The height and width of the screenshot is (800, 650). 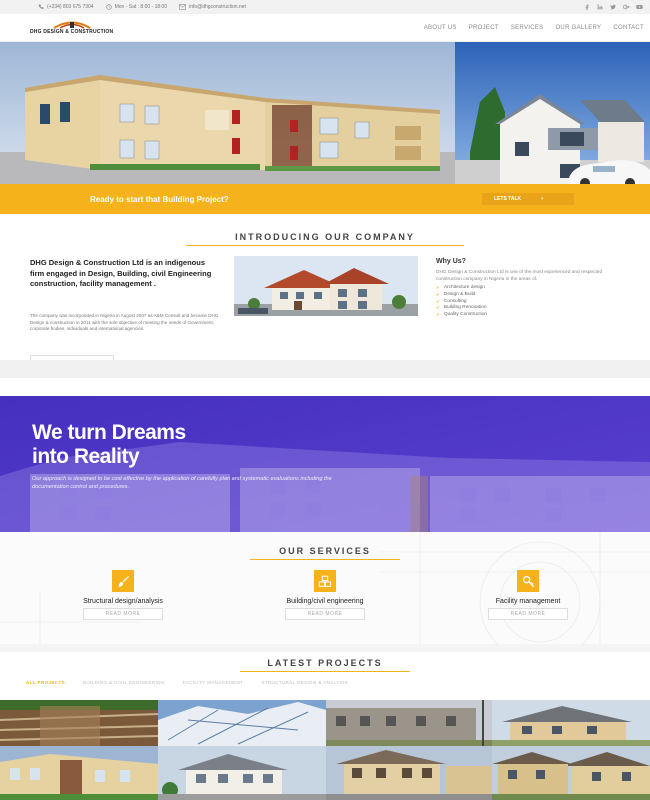 I want to click on phone-info: (+234) 803 675 7304, so click(x=66, y=7).